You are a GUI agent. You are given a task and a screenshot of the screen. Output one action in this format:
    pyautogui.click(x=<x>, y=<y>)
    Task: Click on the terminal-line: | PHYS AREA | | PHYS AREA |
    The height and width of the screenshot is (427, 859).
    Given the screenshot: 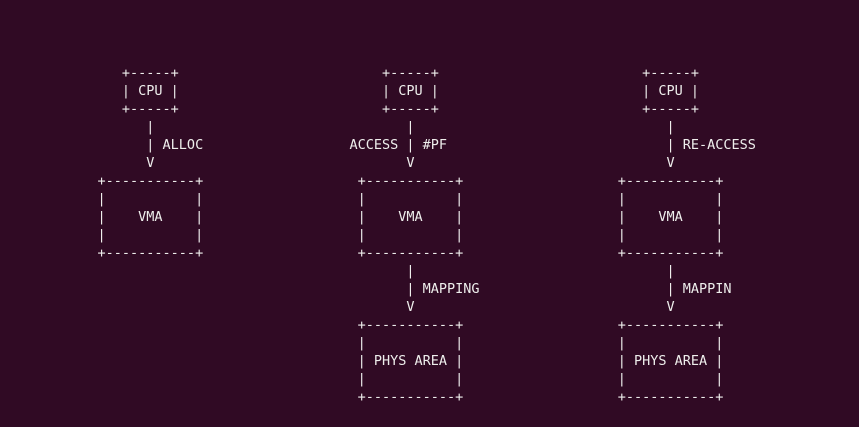 What is the action you would take?
    pyautogui.click(x=362, y=361)
    